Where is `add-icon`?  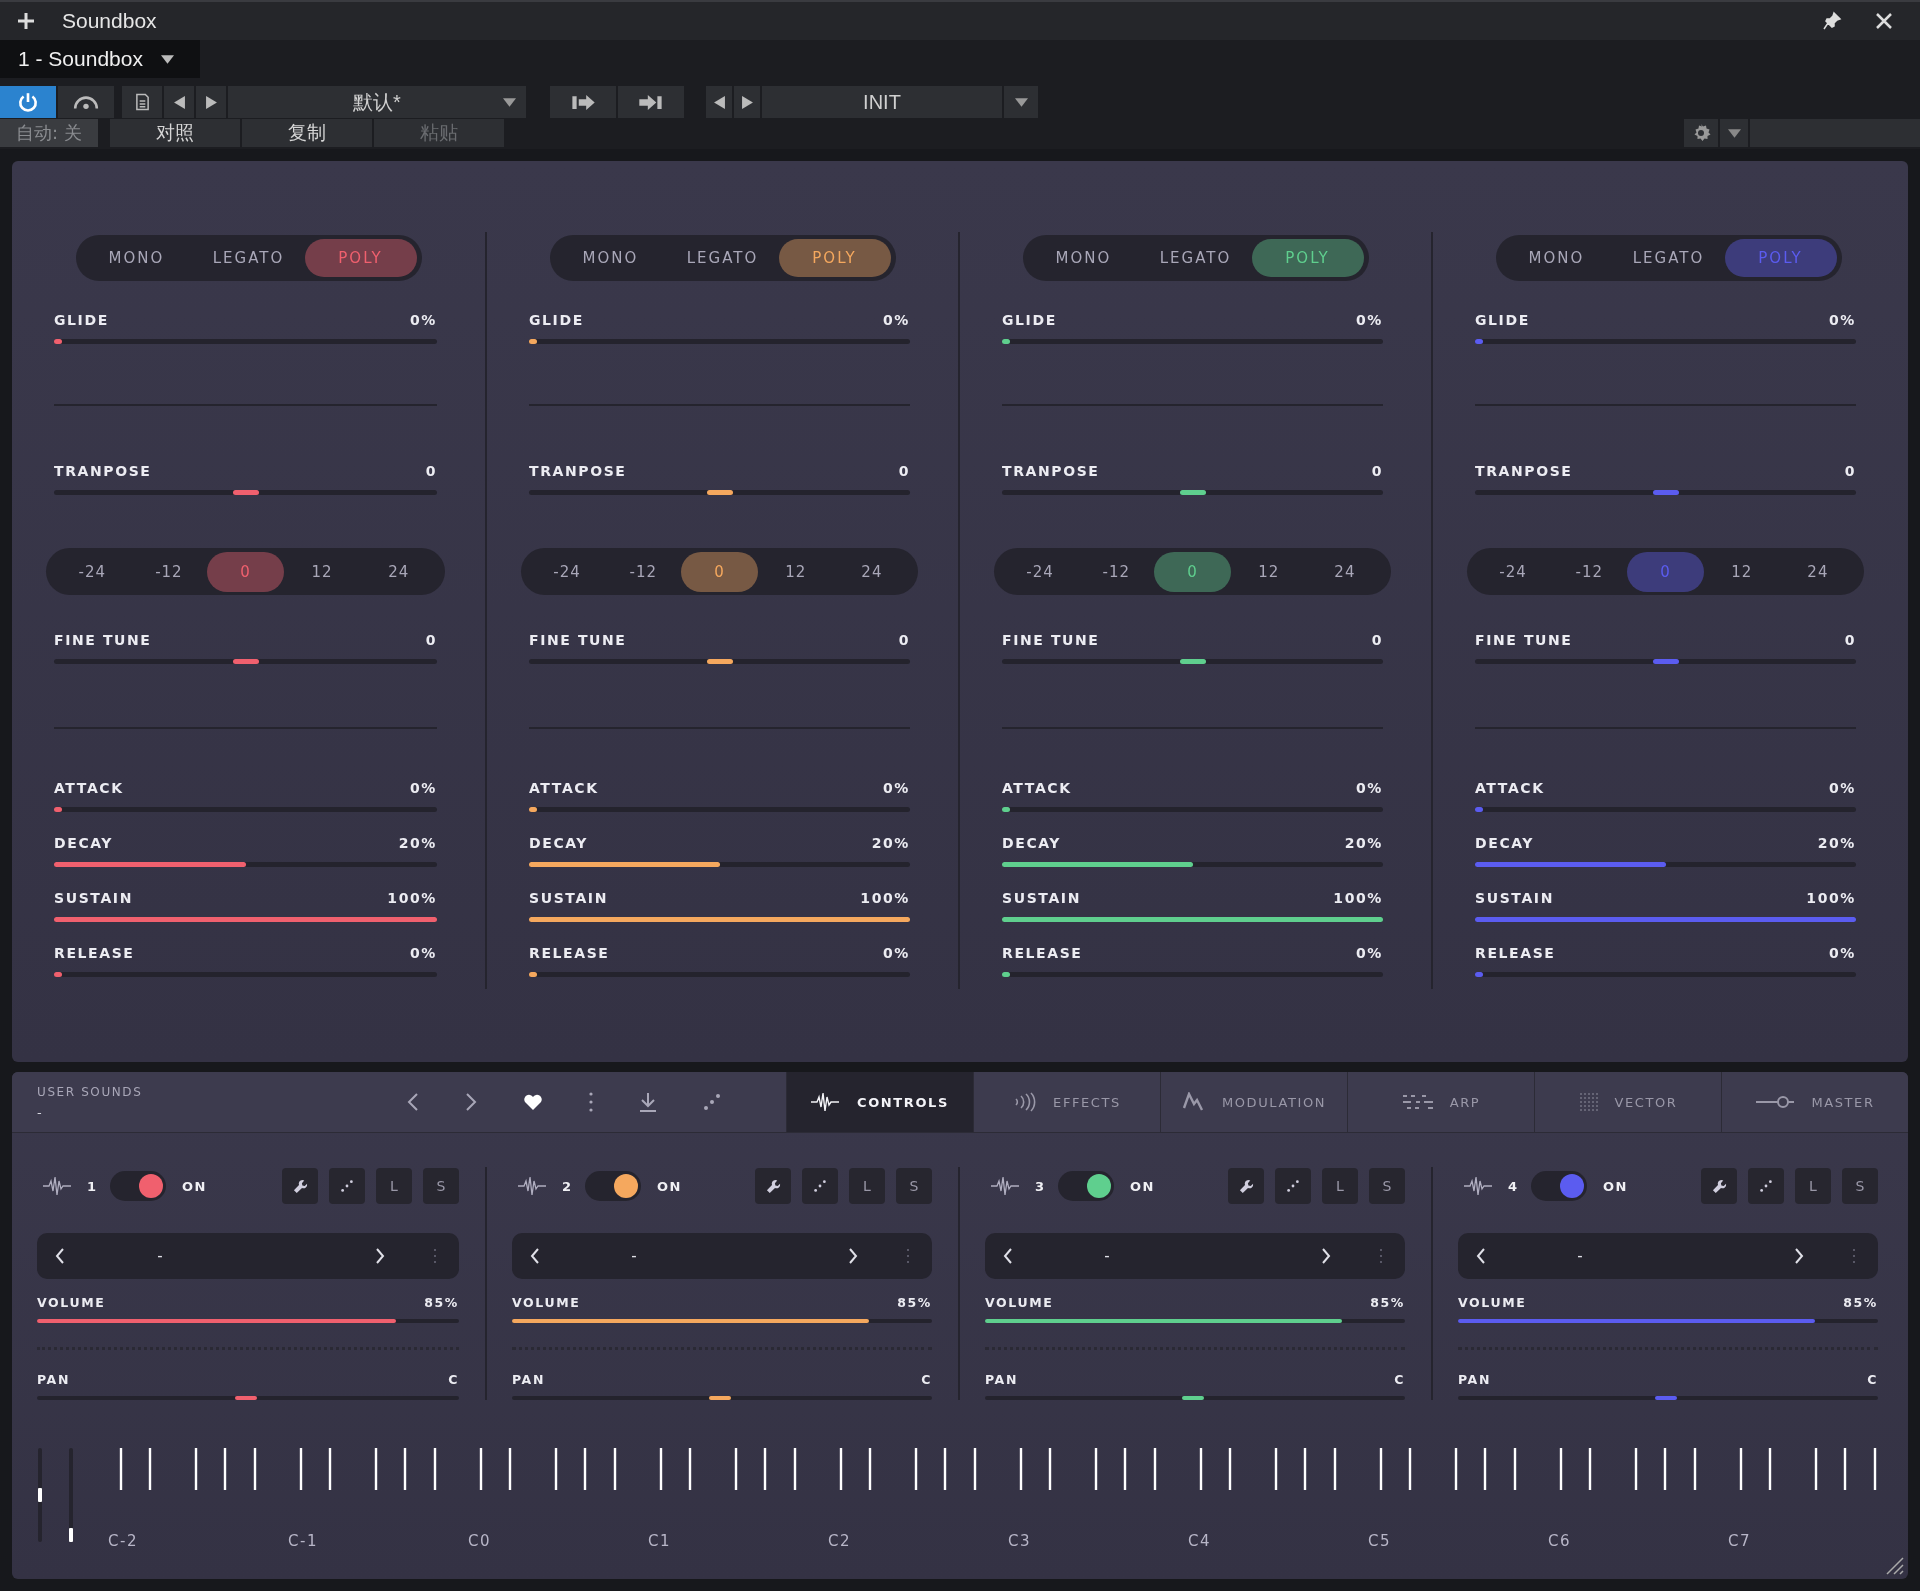
add-icon is located at coordinates (26, 21).